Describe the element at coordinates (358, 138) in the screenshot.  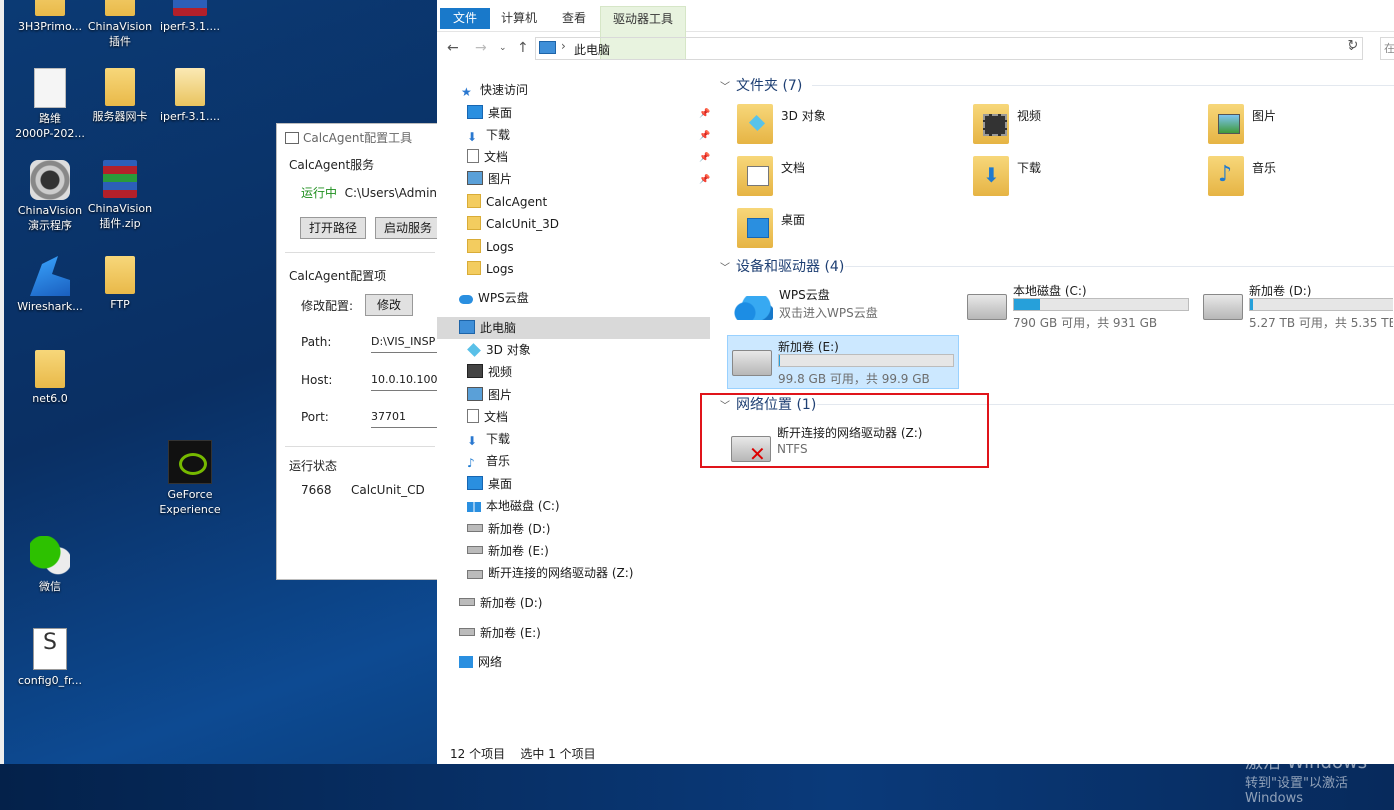
I see `window-title-bar: CalcAgent配置工具` at that location.